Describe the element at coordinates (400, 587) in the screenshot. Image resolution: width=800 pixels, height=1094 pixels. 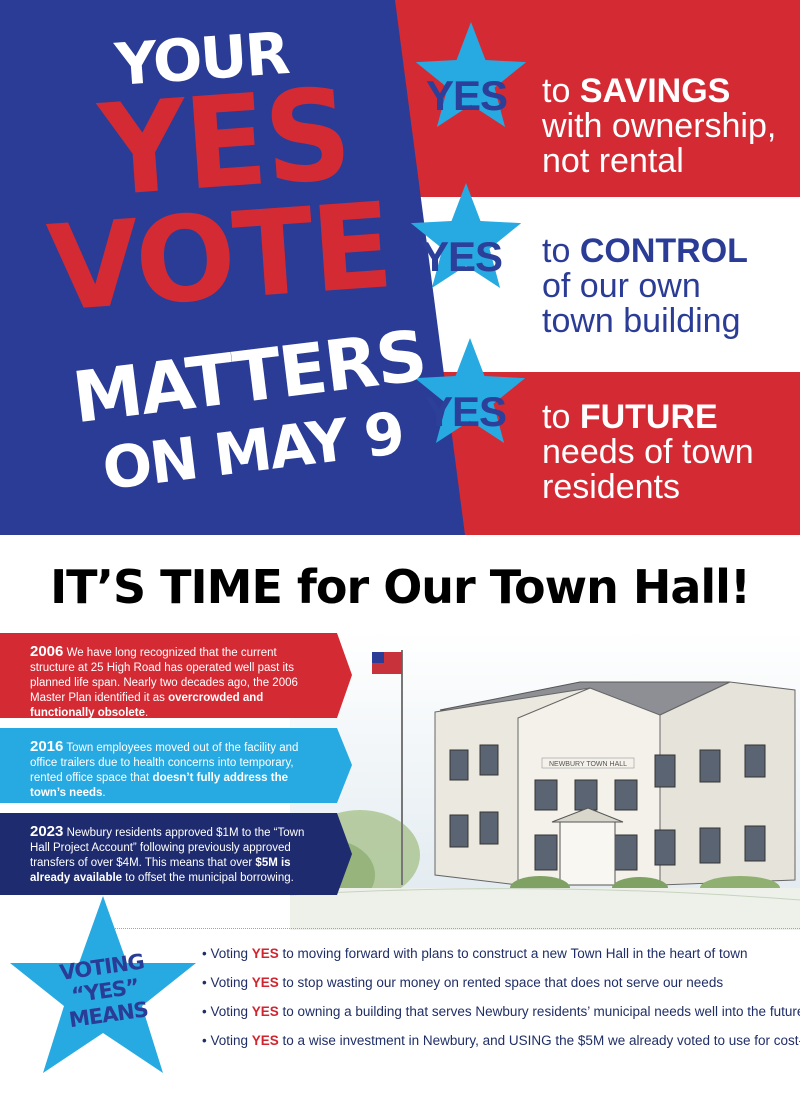
I see `page-title: IT’S TIME for Our Town Hall!` at that location.